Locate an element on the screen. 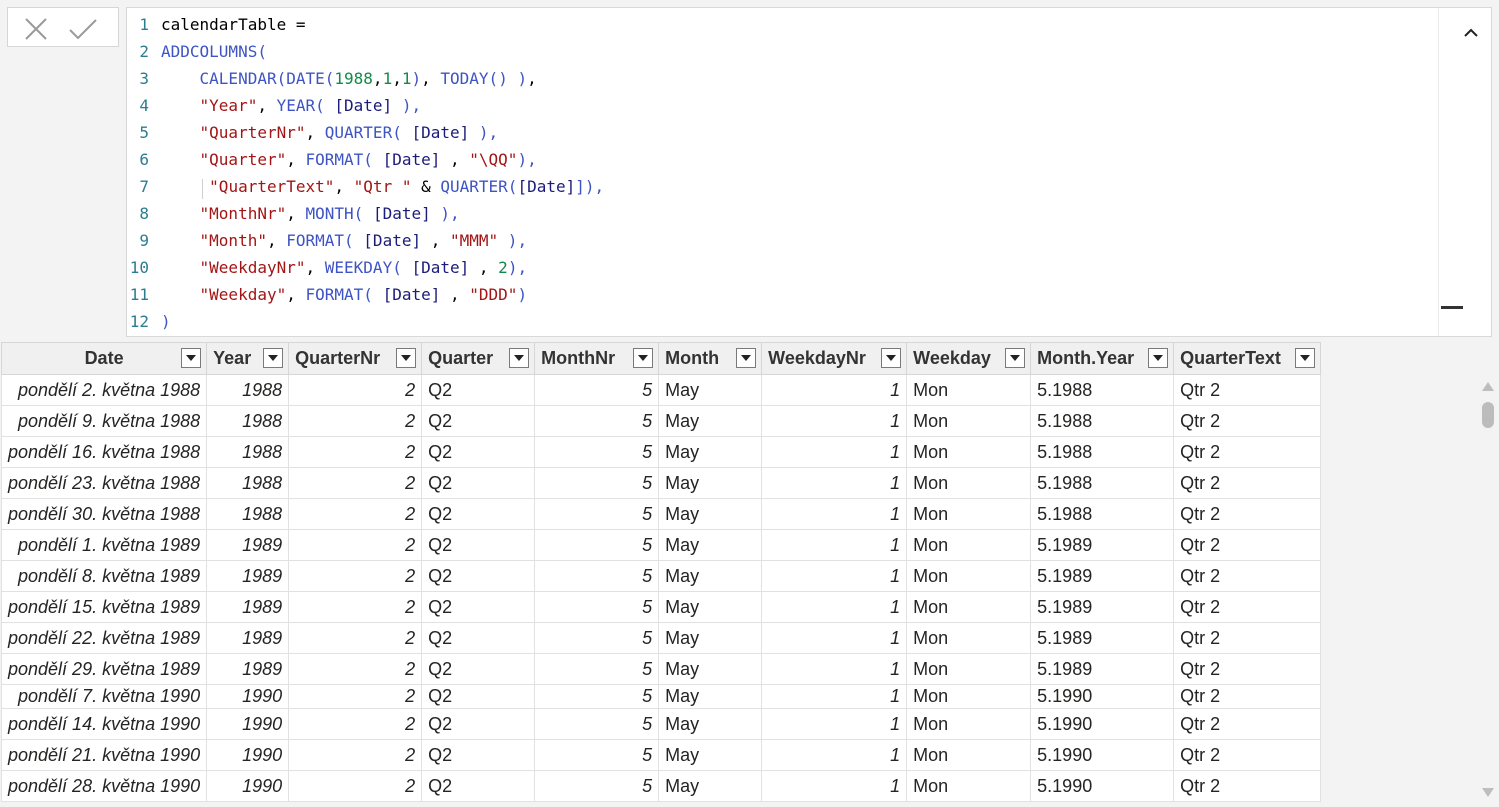  table-cell: pondělí 16. května 1988 is located at coordinates (104, 452).